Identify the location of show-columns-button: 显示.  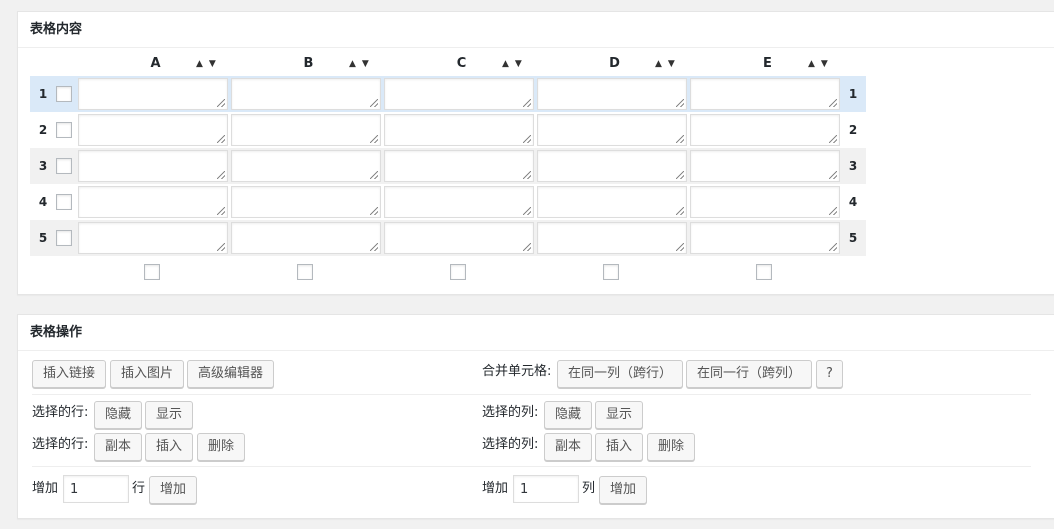
(619, 415).